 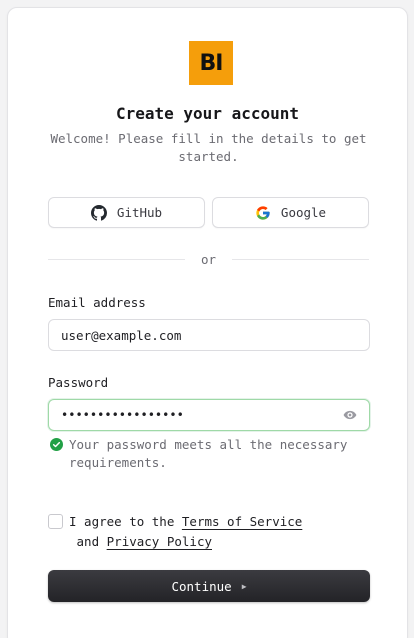 What do you see at coordinates (122, 415) in the screenshot?
I see `password-value: •••••••••••••••••` at bounding box center [122, 415].